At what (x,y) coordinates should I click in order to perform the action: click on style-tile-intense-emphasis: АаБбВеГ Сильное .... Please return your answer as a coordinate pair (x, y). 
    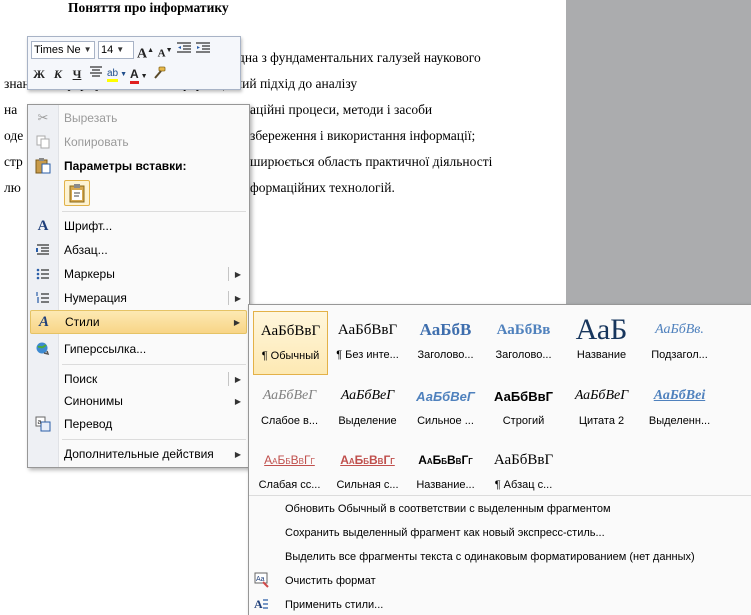
    Looking at the image, I should click on (445, 408).